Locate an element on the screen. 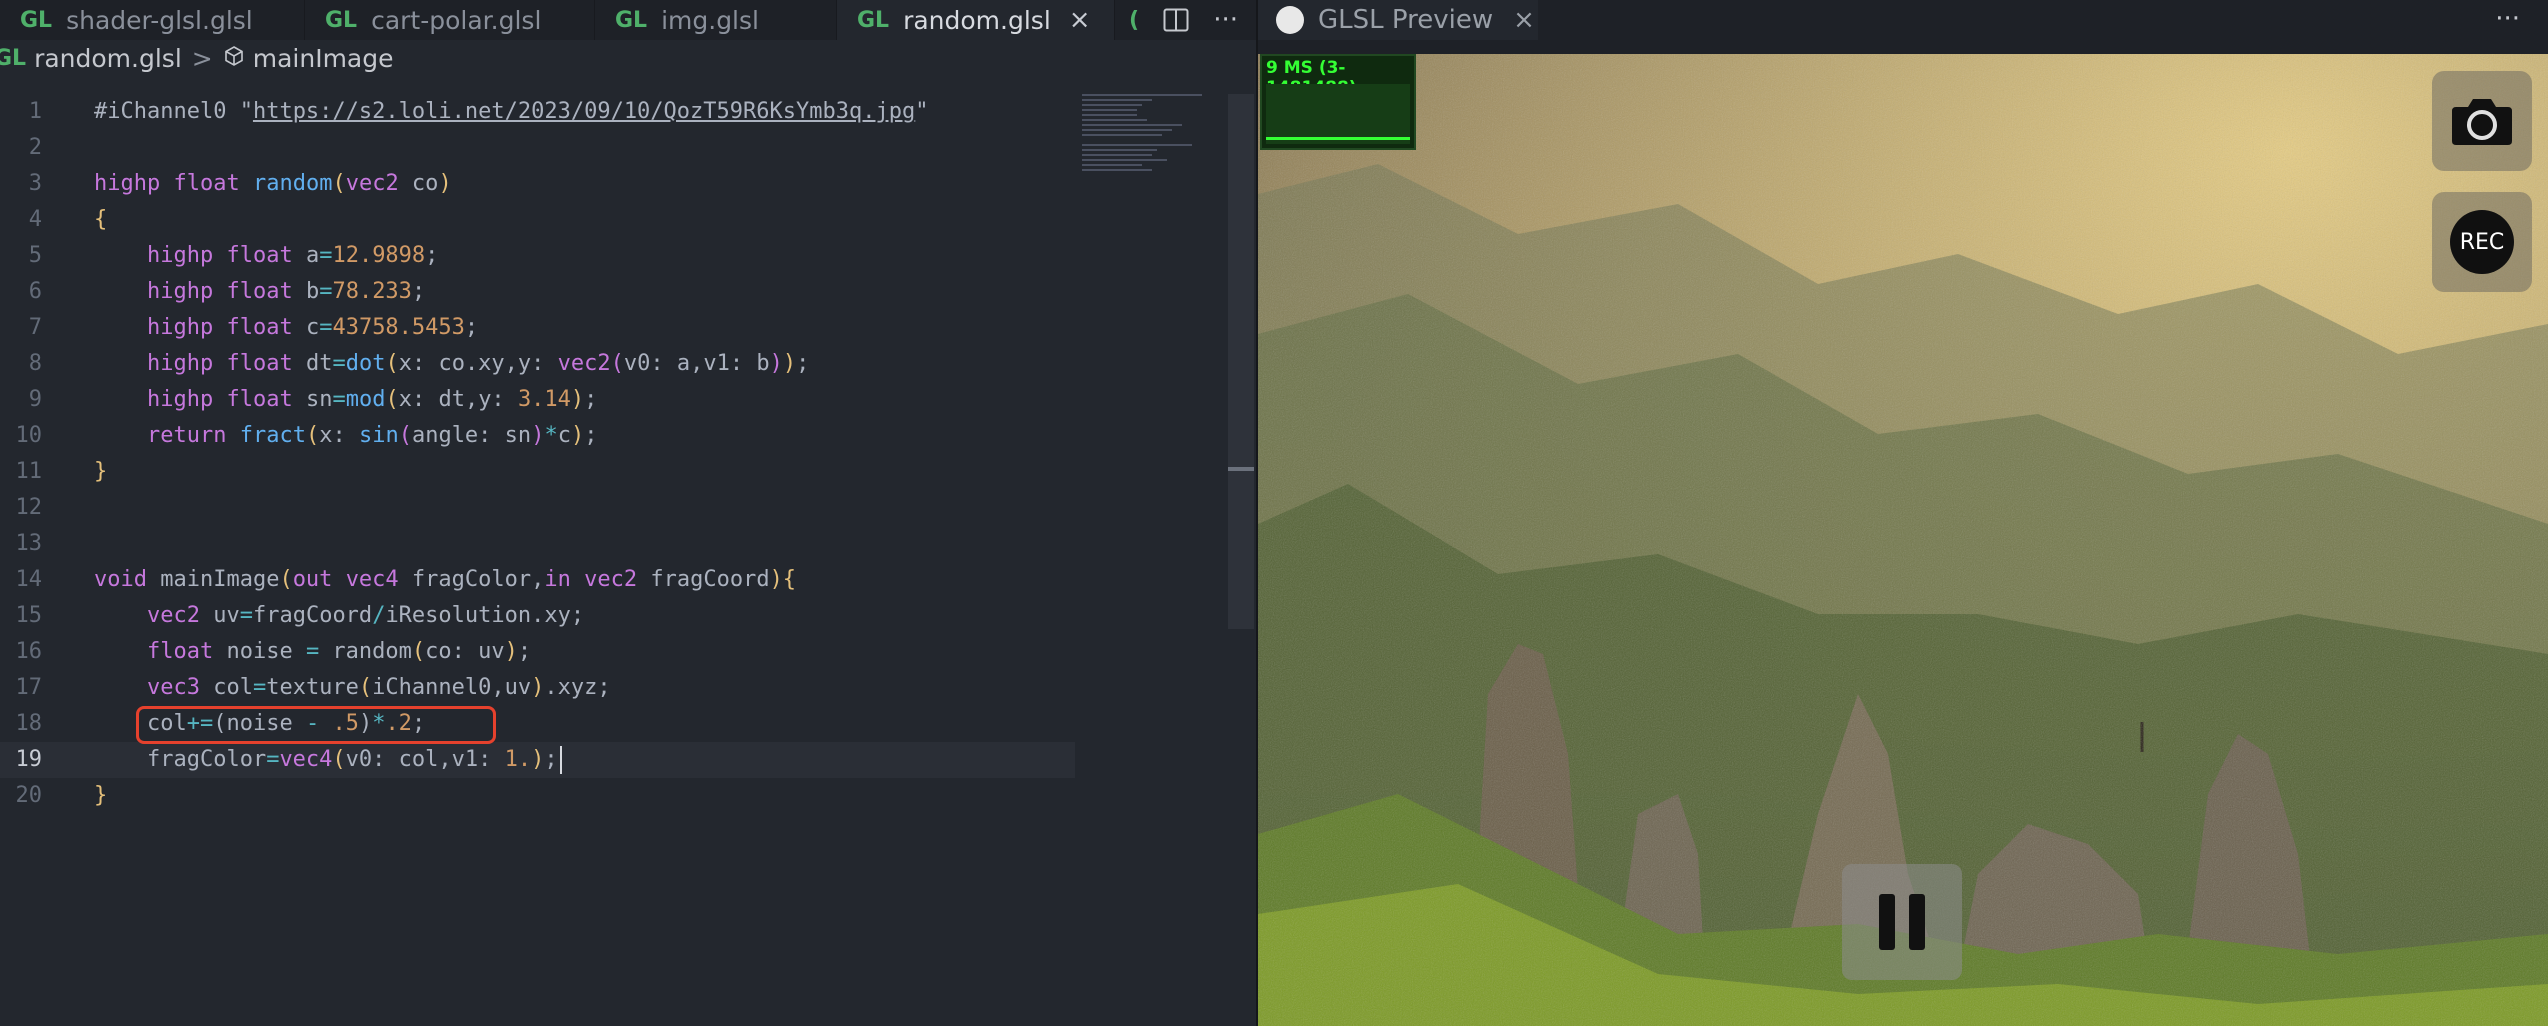 The image size is (2548, 1026). tab-label: cart-polar.glsl is located at coordinates (456, 20).